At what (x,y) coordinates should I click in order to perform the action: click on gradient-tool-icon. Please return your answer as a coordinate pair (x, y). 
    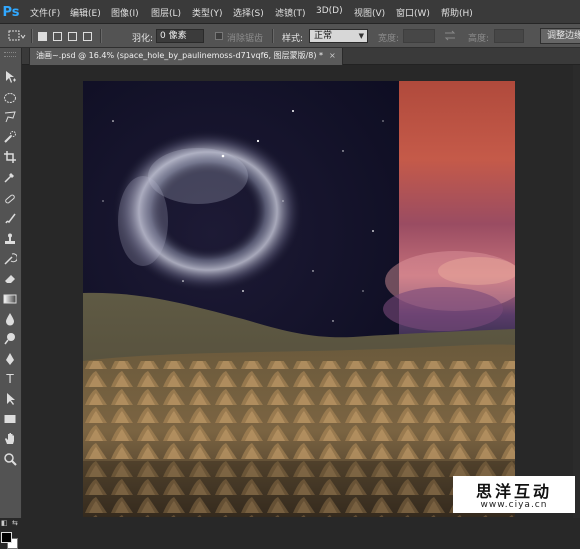
    Looking at the image, I should click on (10, 299).